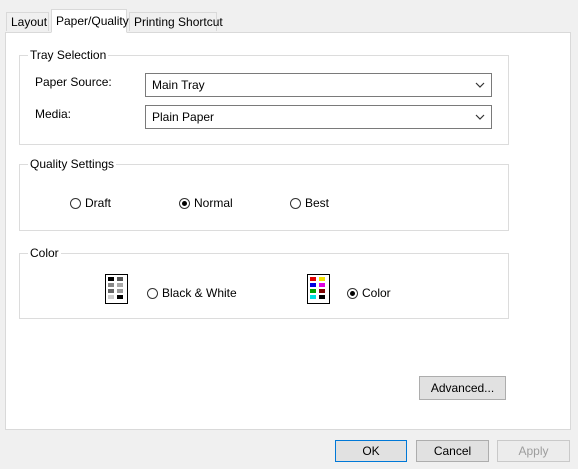 The image size is (578, 469). What do you see at coordinates (199, 293) in the screenshot?
I see `black-white-label: Black & White` at bounding box center [199, 293].